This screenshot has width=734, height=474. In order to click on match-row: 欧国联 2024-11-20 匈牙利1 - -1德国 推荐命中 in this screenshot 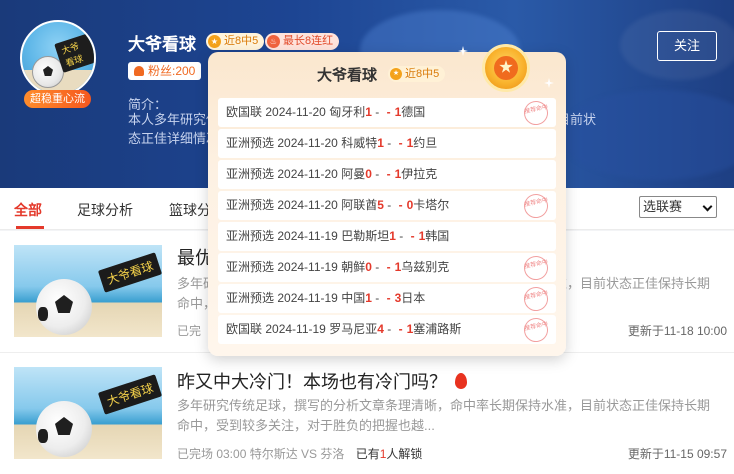, I will do `click(387, 113)`.